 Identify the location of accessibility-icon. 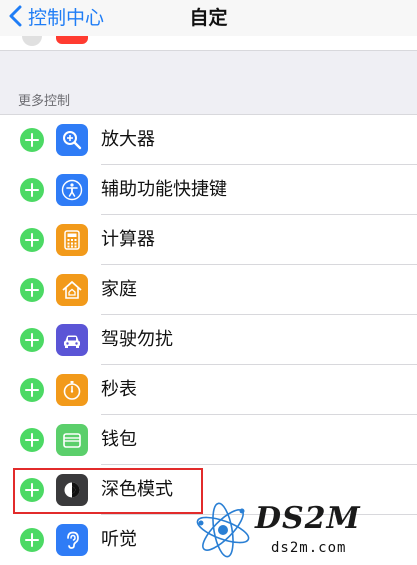
(72, 190).